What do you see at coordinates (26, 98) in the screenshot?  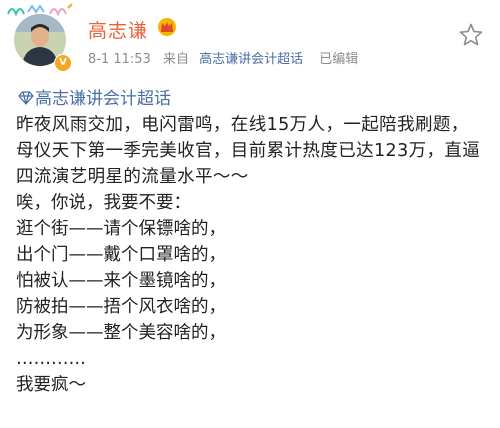 I see `super-topic-diamond-icon` at bounding box center [26, 98].